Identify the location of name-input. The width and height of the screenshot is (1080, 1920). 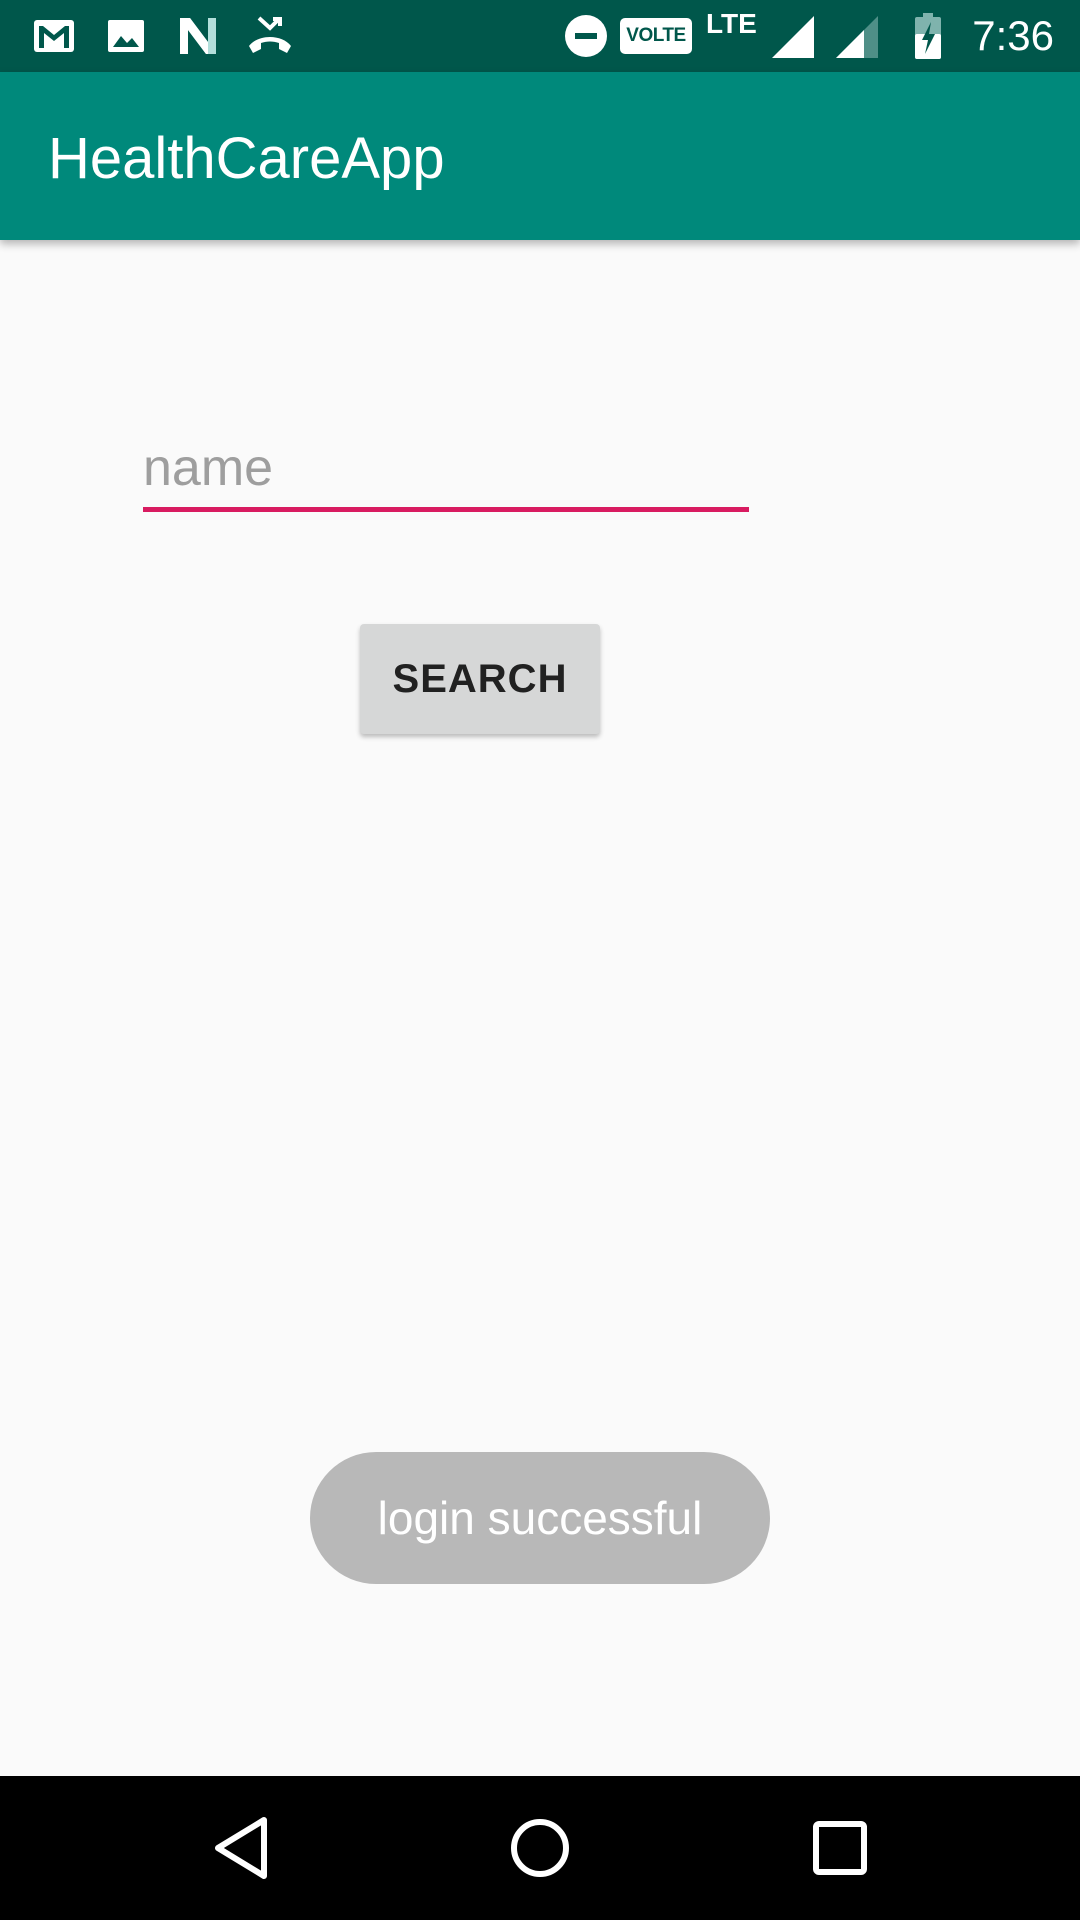
(446, 470).